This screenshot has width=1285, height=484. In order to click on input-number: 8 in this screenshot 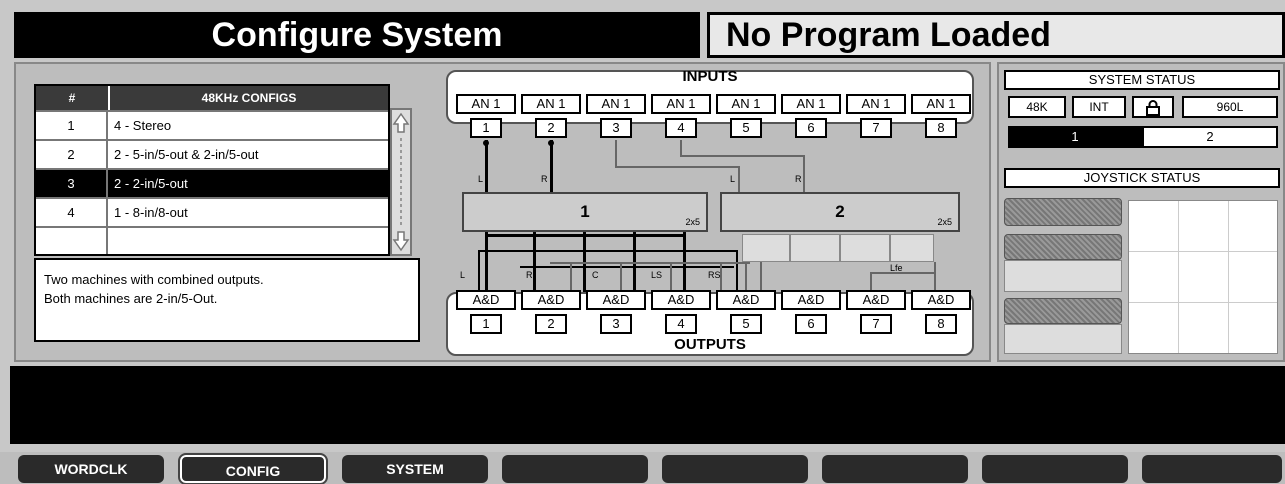, I will do `click(941, 128)`.